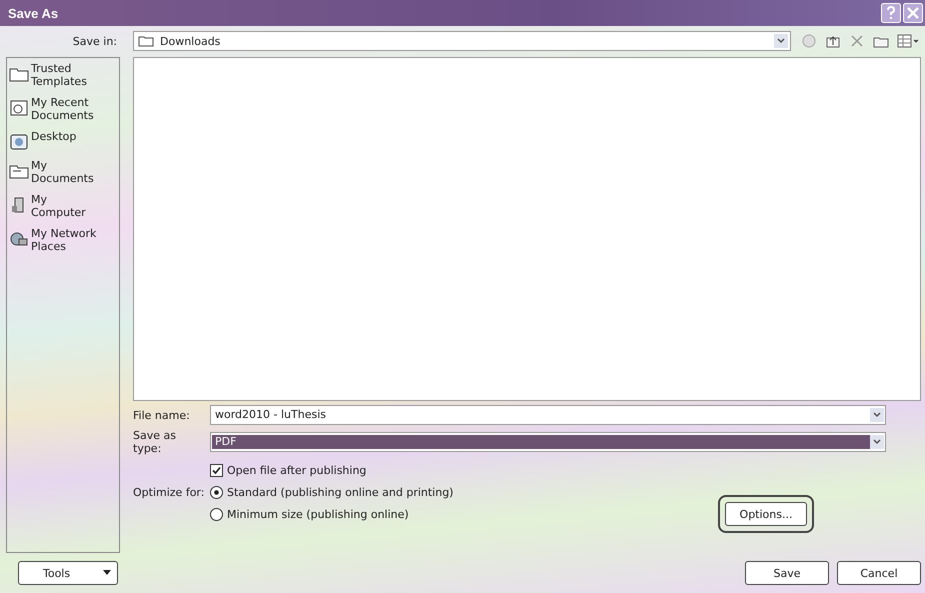 Image resolution: width=925 pixels, height=593 pixels. I want to click on delete-icon, so click(857, 41).